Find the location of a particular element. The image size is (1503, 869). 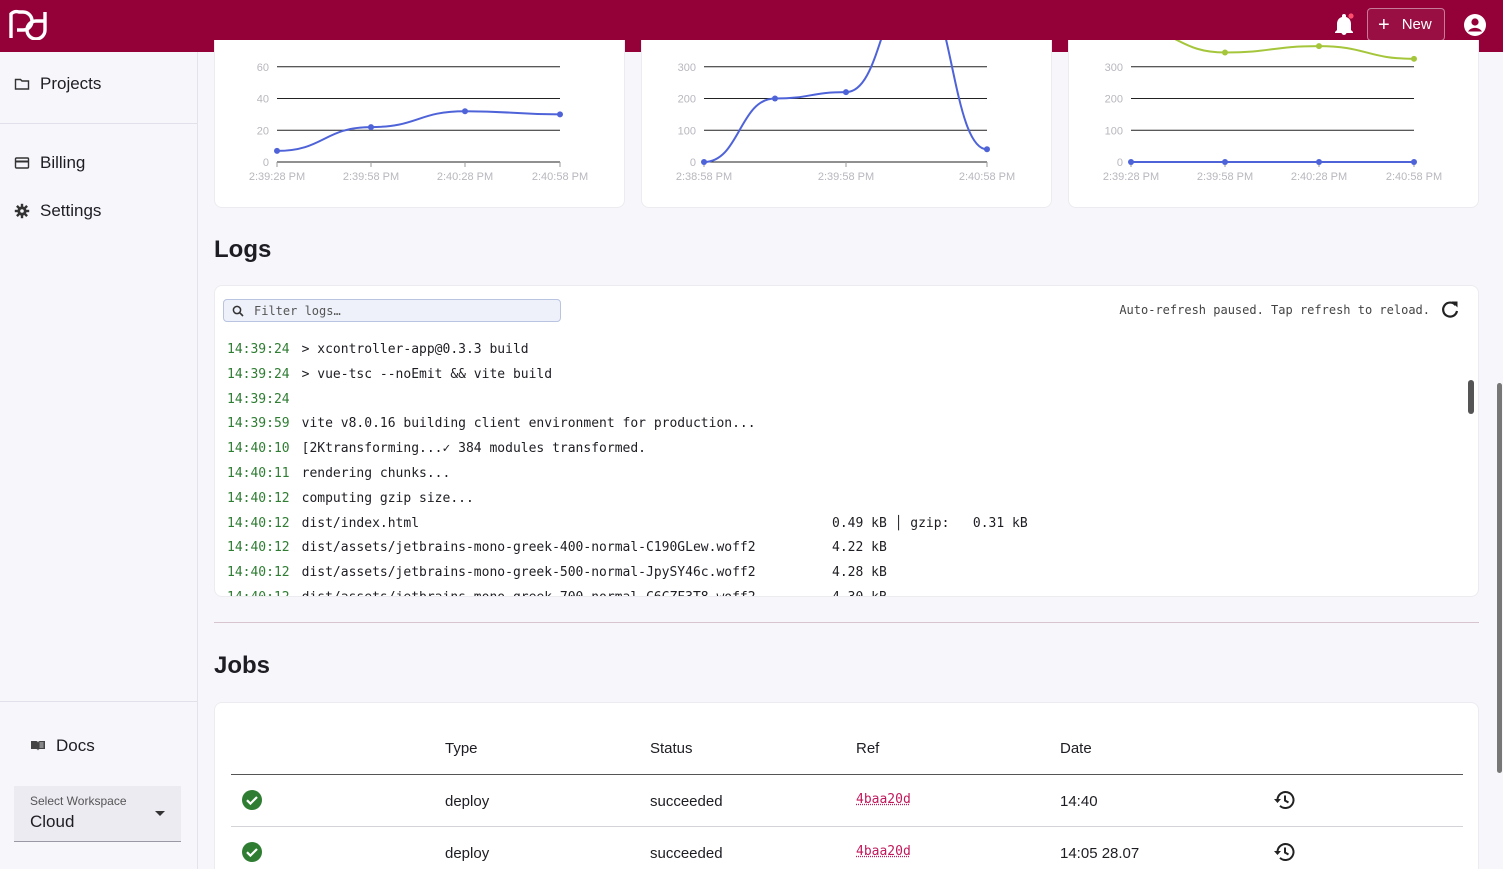

section-divider is located at coordinates (846, 622).